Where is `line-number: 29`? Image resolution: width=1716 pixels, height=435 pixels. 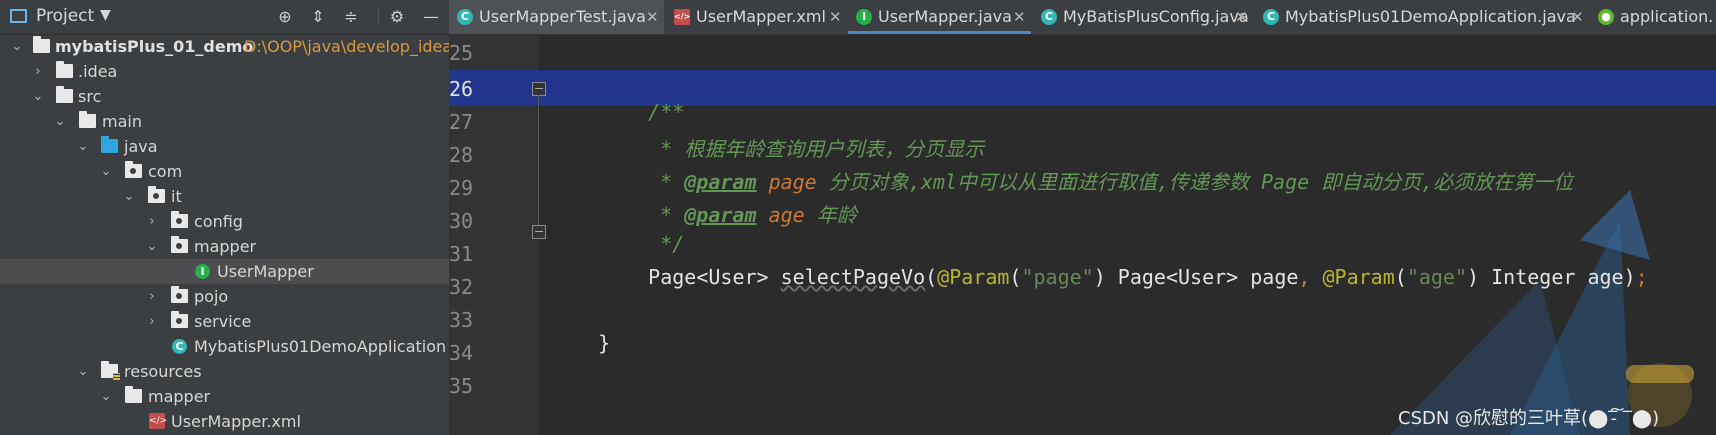 line-number: 29 is located at coordinates (461, 188).